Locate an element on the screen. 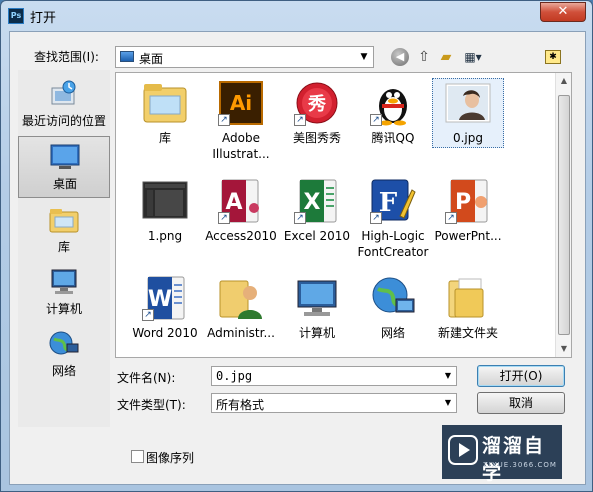 The width and height of the screenshot is (593, 492). computer-icon is located at coordinates (64, 281).